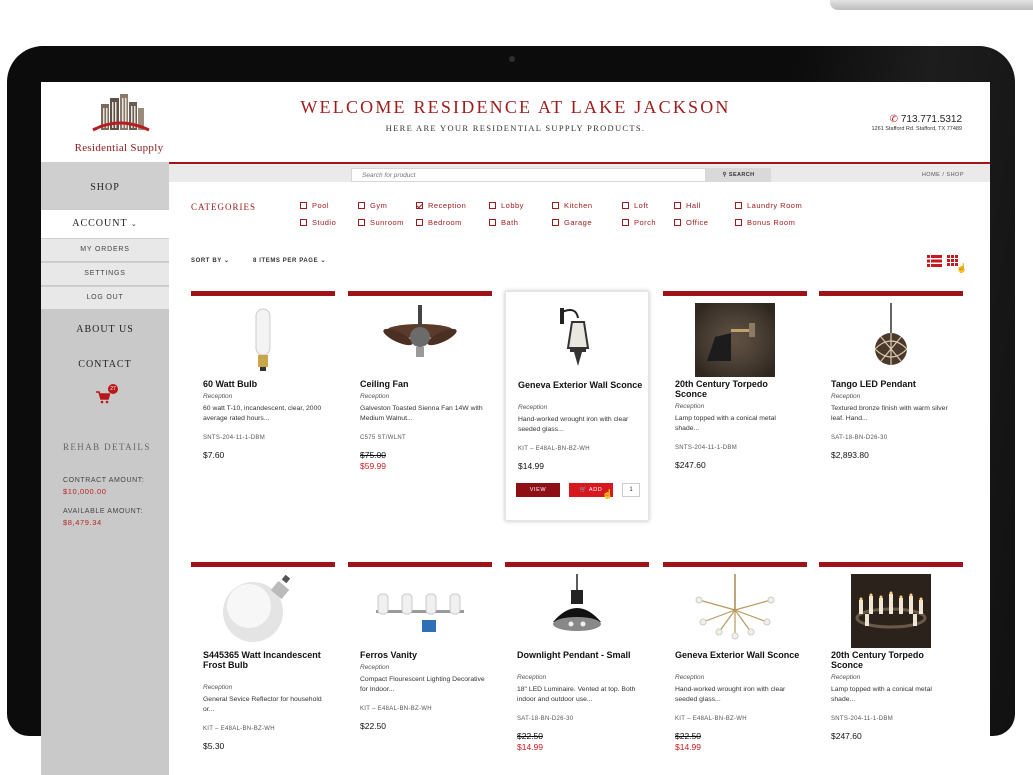 This screenshot has width=1033, height=775. What do you see at coordinates (372, 205) in the screenshot?
I see `category-filter-gym: Gym` at bounding box center [372, 205].